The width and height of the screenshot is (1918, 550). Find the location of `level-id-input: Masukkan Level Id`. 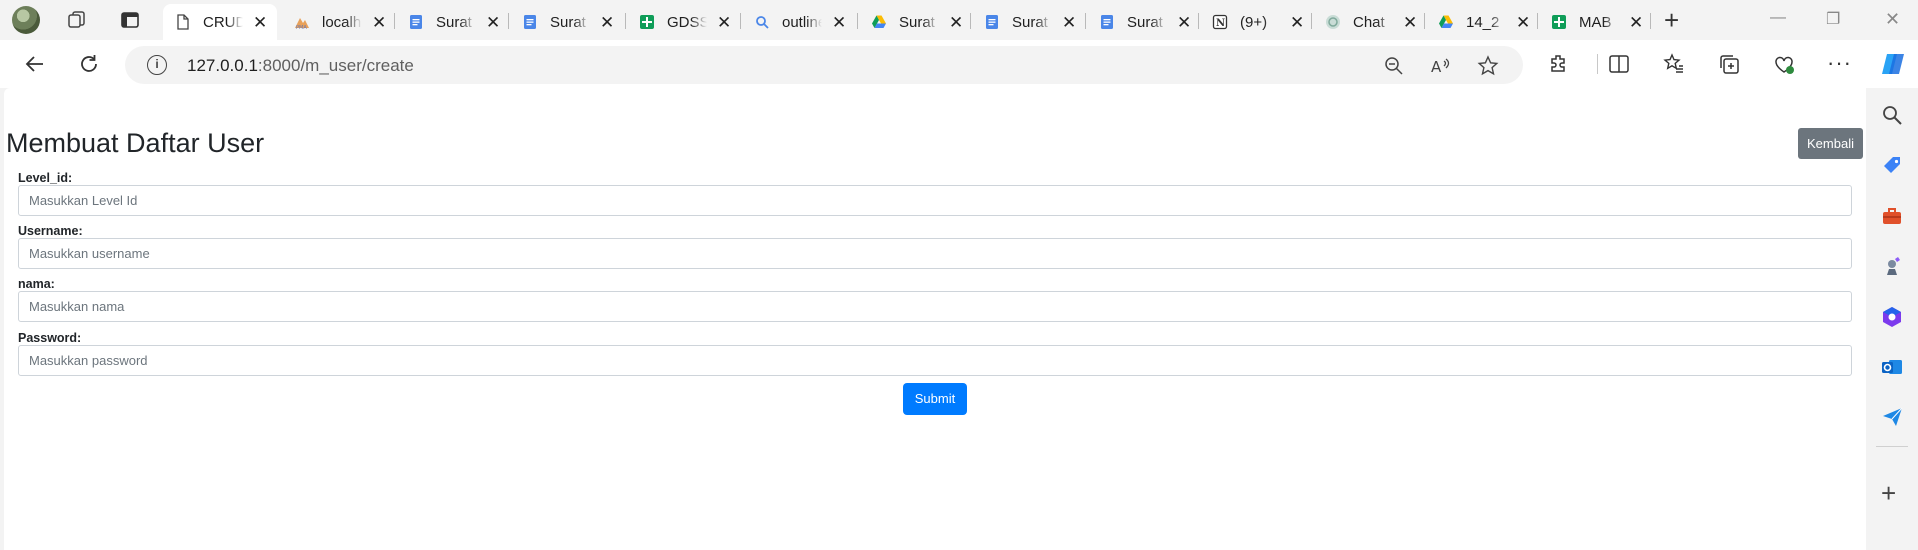

level-id-input: Masukkan Level Id is located at coordinates (935, 200).